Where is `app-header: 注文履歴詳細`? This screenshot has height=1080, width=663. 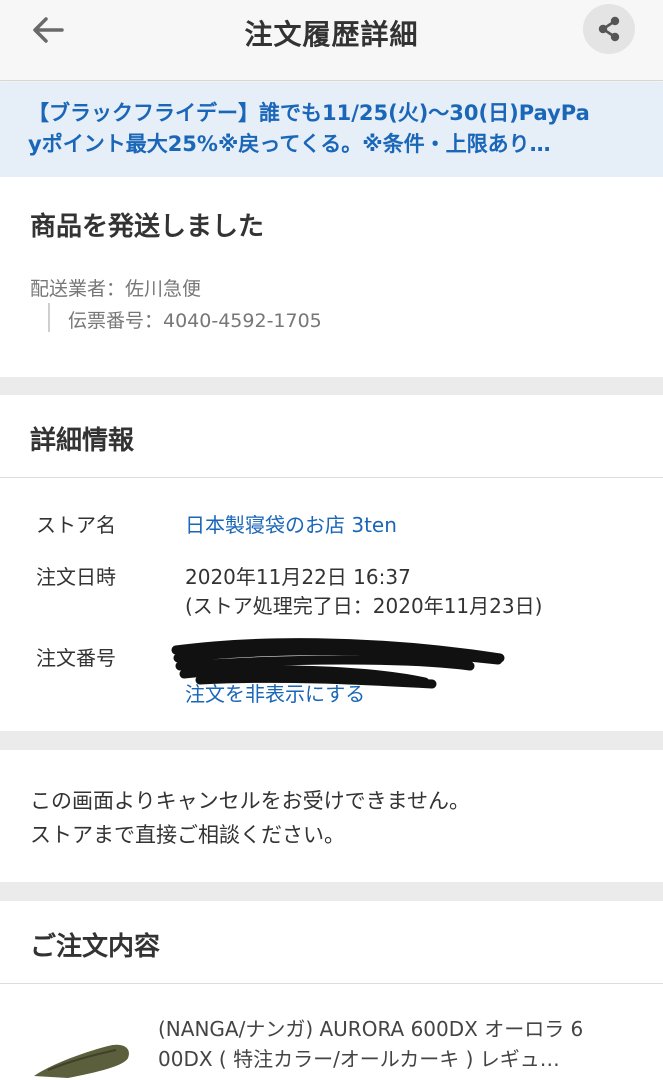 app-header: 注文履歴詳細 is located at coordinates (331, 40).